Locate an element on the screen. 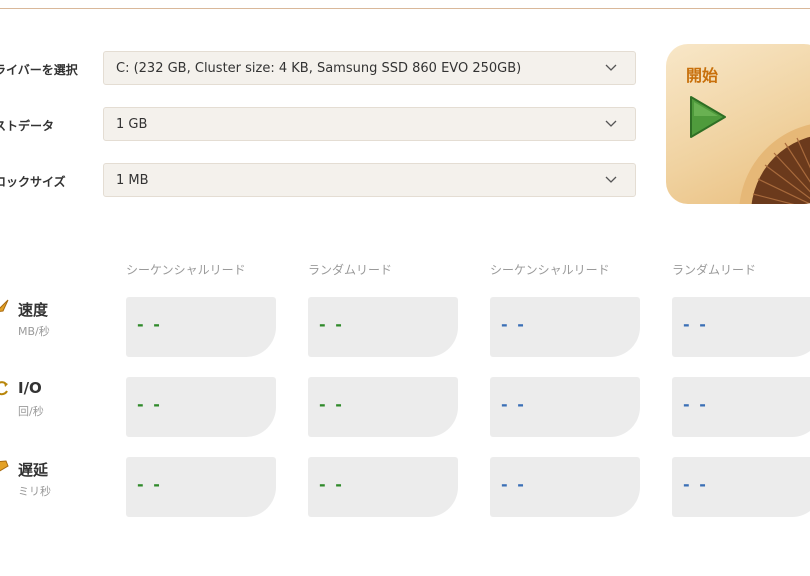 The height and width of the screenshot is (576, 810). row-title-io: I/O is located at coordinates (30, 388).